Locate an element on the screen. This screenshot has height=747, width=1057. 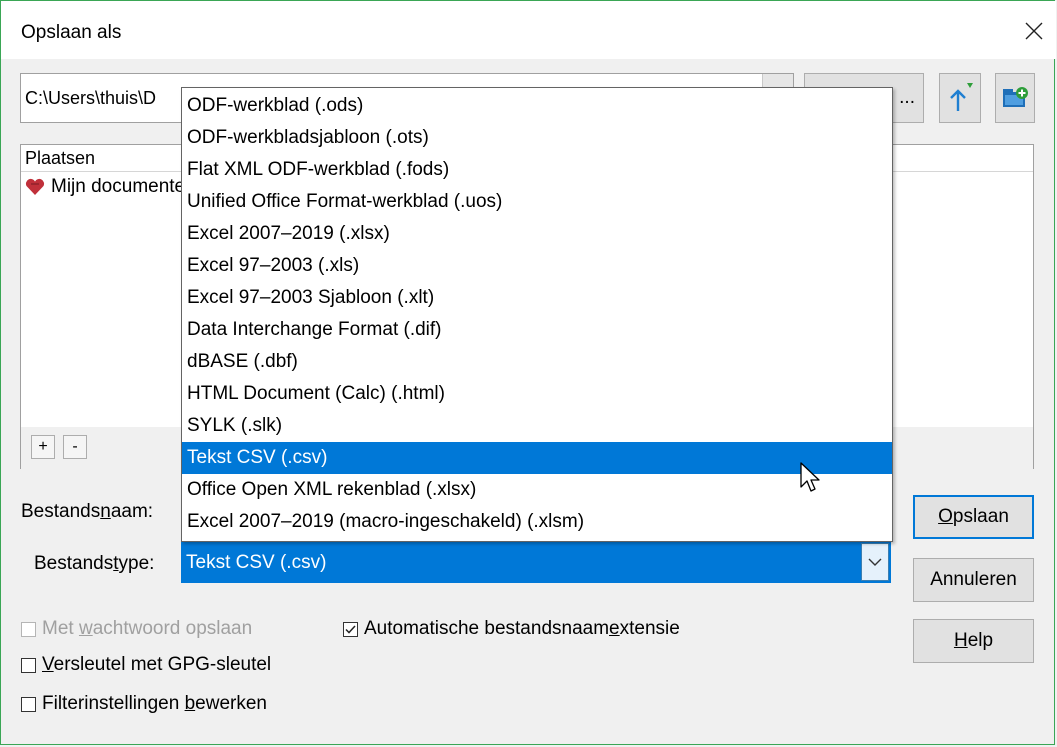
add-place-button: + is located at coordinates (43, 447).